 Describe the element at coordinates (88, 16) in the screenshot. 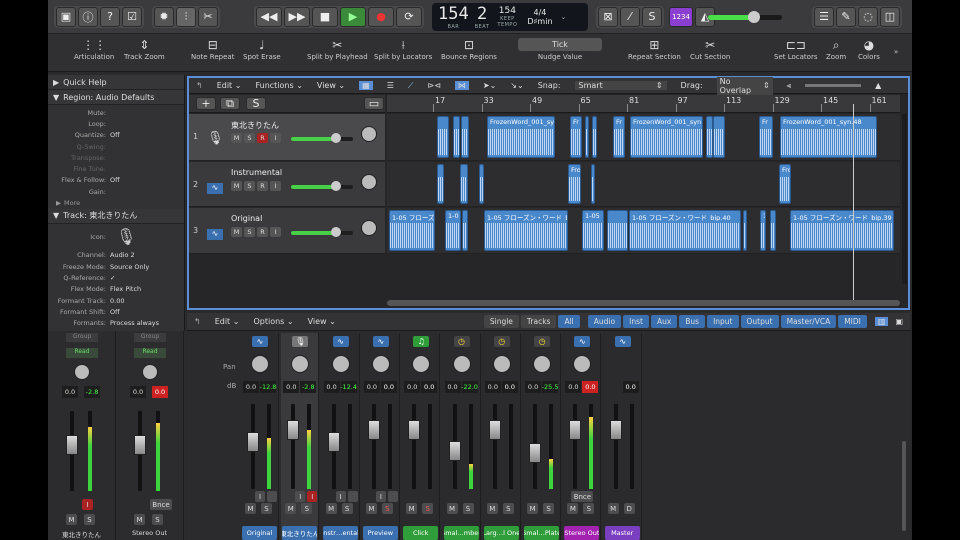

I see `inspector-icon: ⓘ` at that location.